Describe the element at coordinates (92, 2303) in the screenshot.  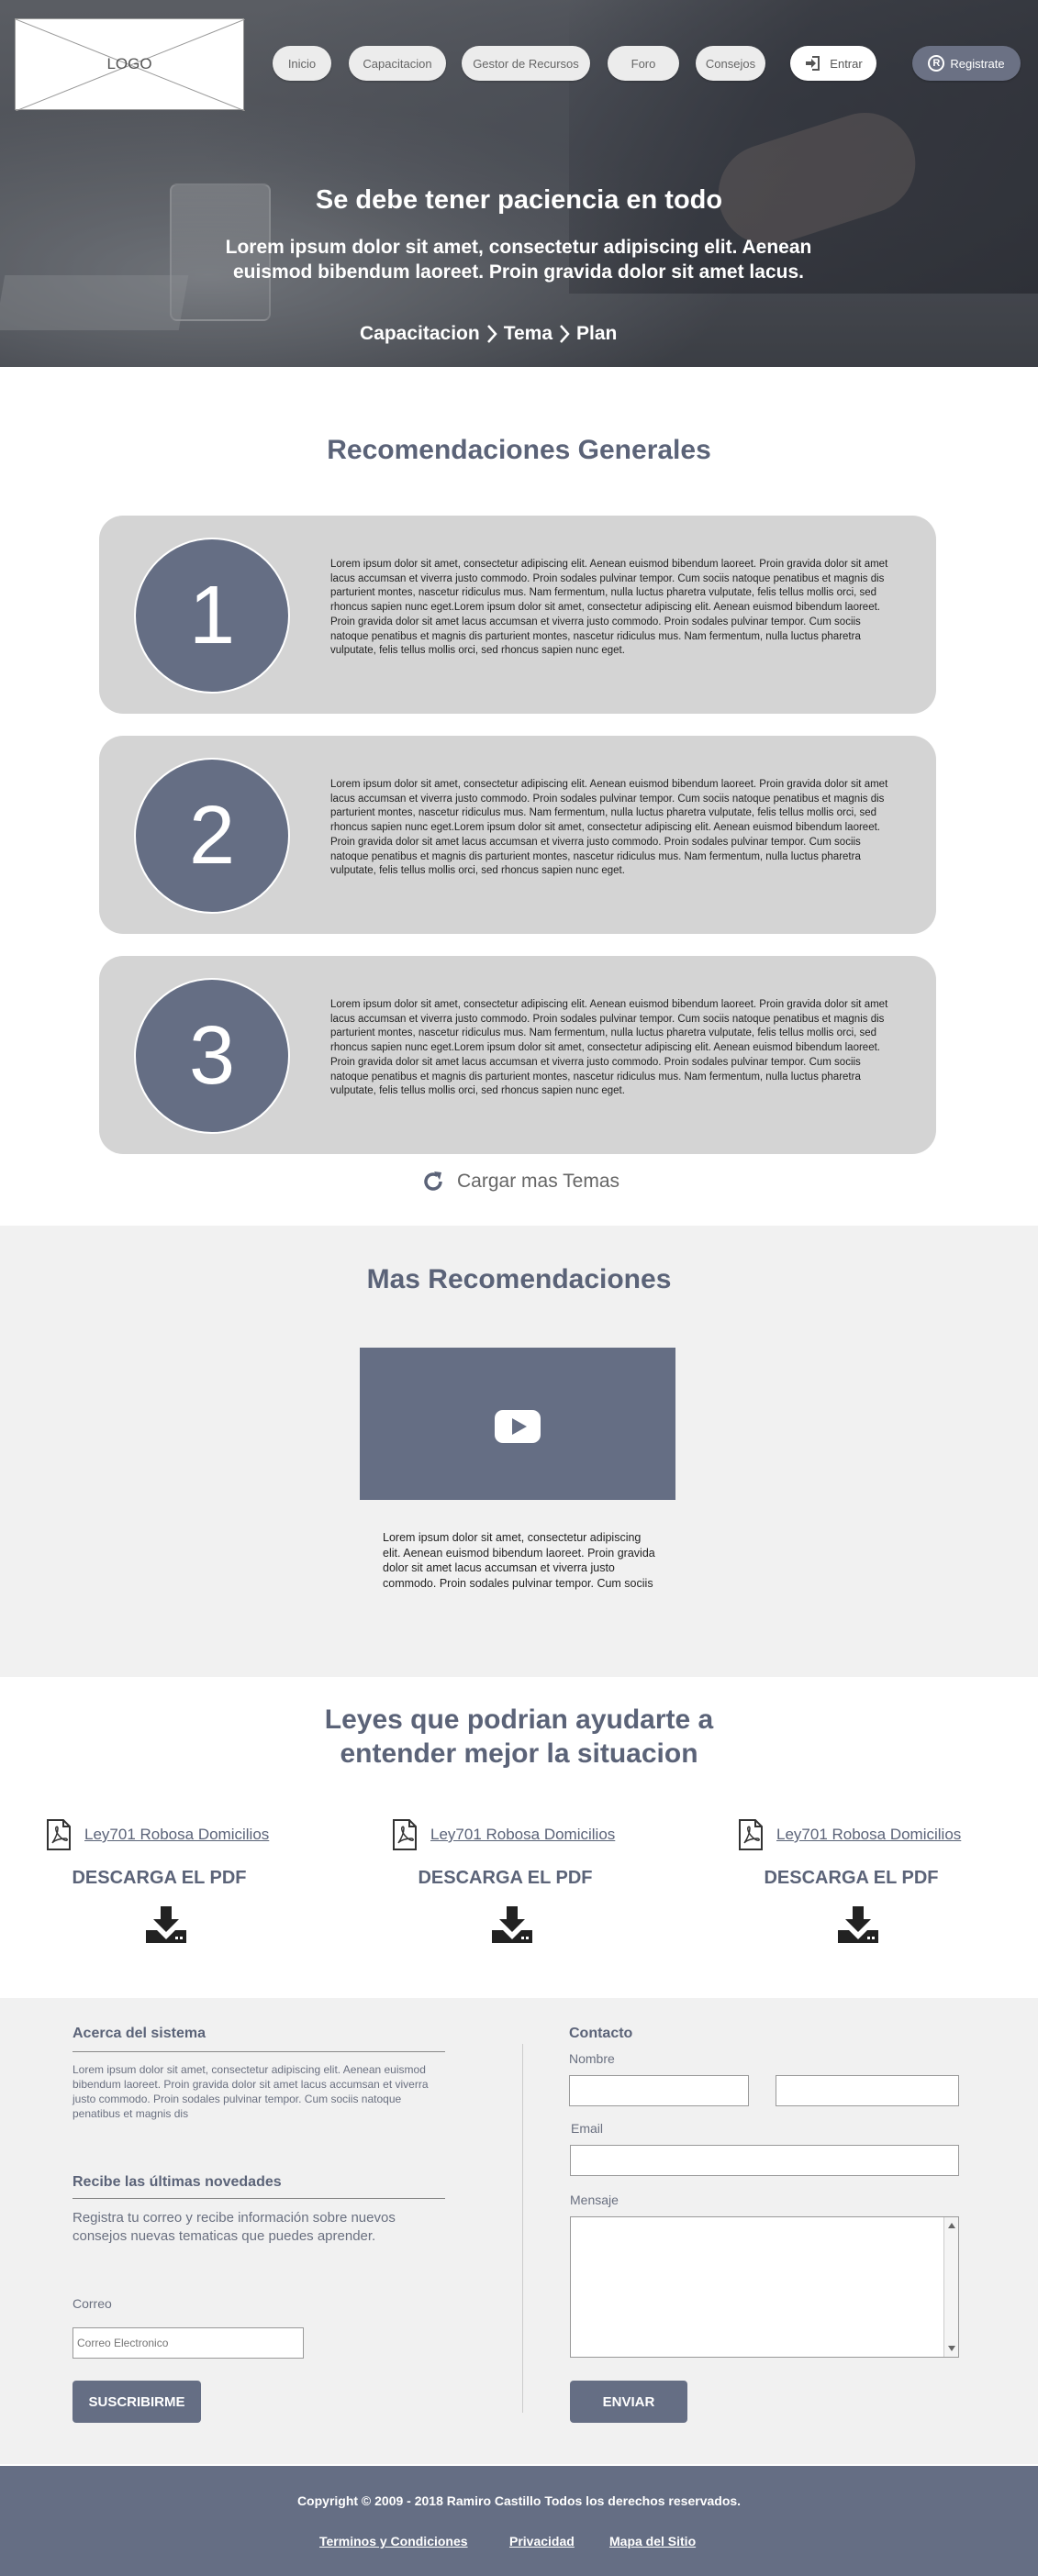
I see `email-label: Correo` at that location.